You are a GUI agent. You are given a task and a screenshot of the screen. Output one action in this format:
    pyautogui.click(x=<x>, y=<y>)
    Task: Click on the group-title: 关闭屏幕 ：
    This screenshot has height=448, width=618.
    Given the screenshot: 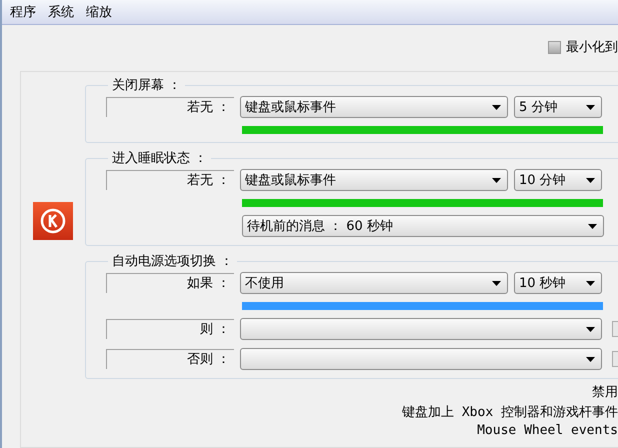 What is the action you would take?
    pyautogui.click(x=146, y=85)
    